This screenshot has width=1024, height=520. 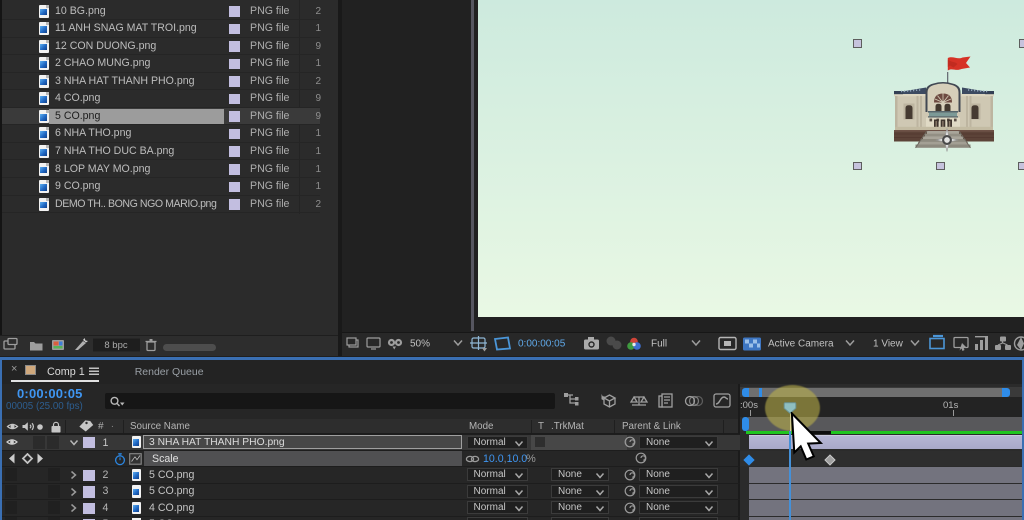 What do you see at coordinates (115, 345) in the screenshot?
I see `svg-text: 8 bpc` at bounding box center [115, 345].